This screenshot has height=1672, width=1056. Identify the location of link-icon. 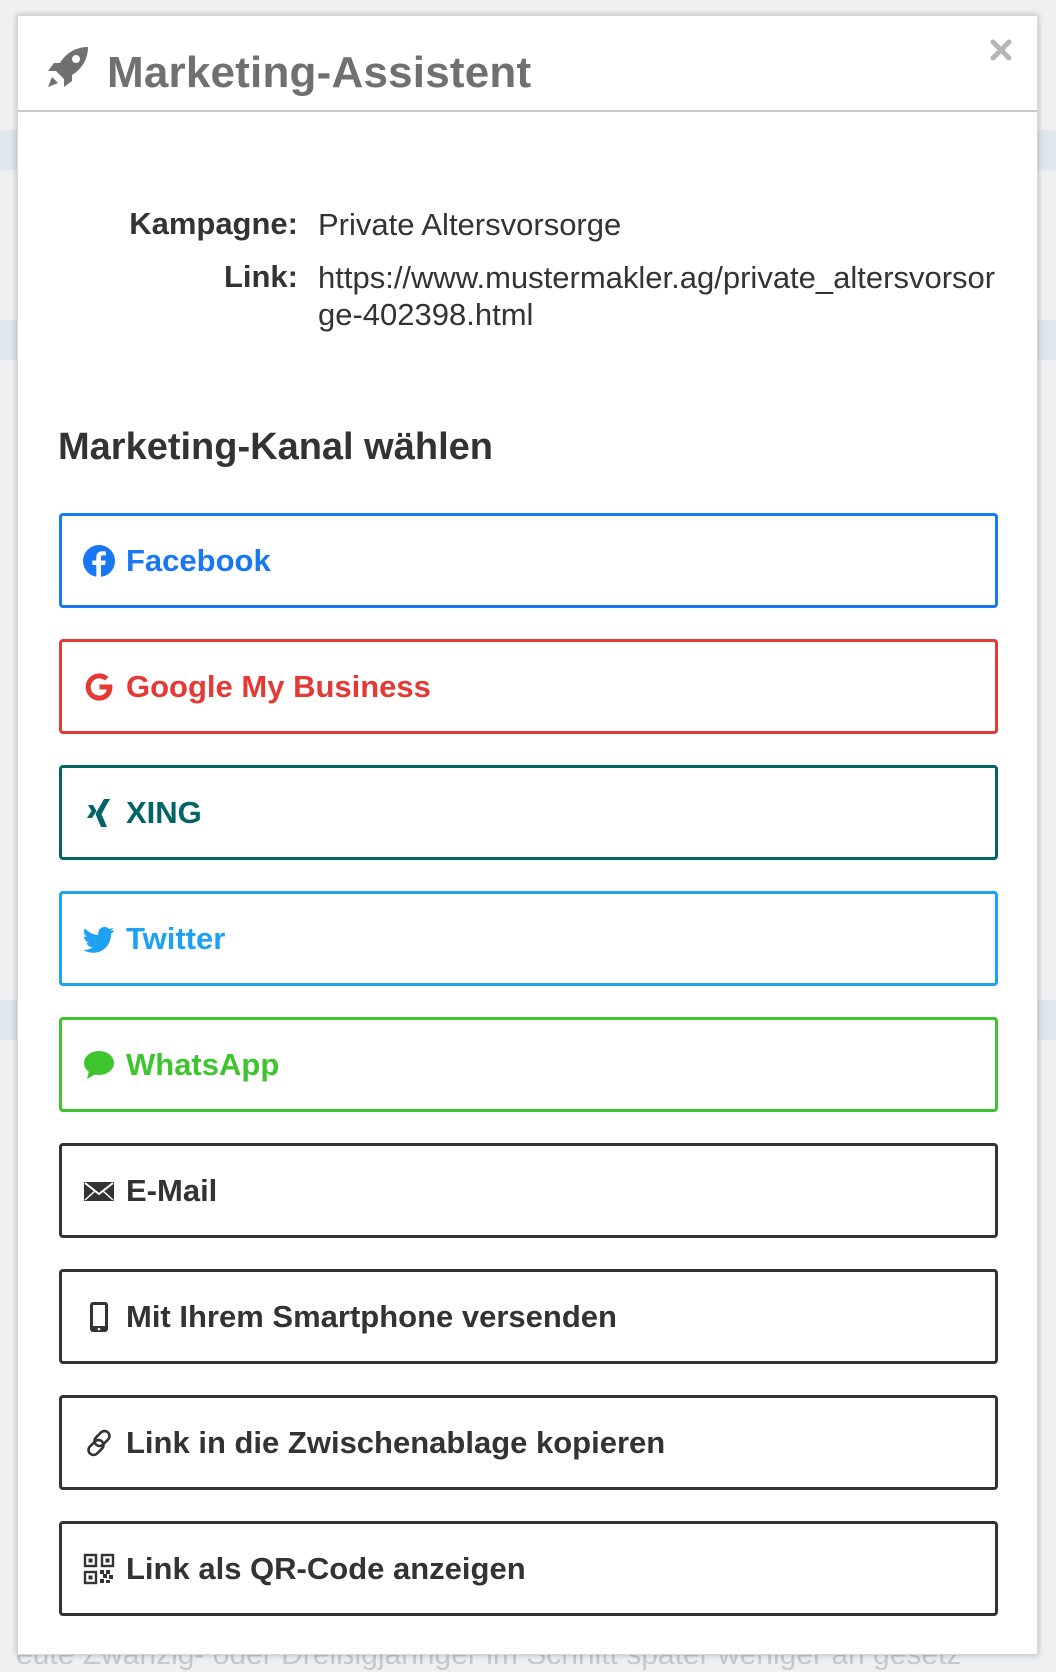
(99, 1443).